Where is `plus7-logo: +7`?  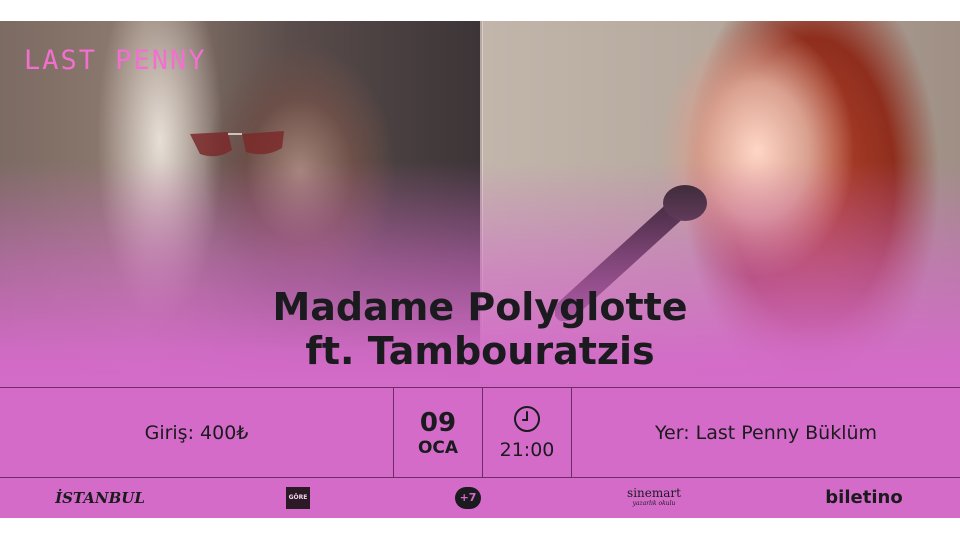 plus7-logo: +7 is located at coordinates (468, 497).